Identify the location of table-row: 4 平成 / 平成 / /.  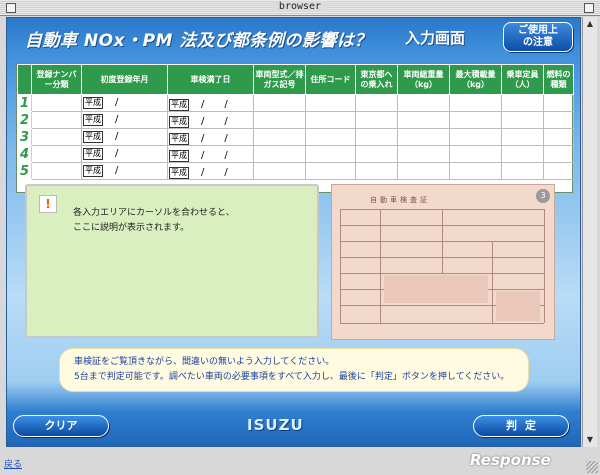
(295, 154).